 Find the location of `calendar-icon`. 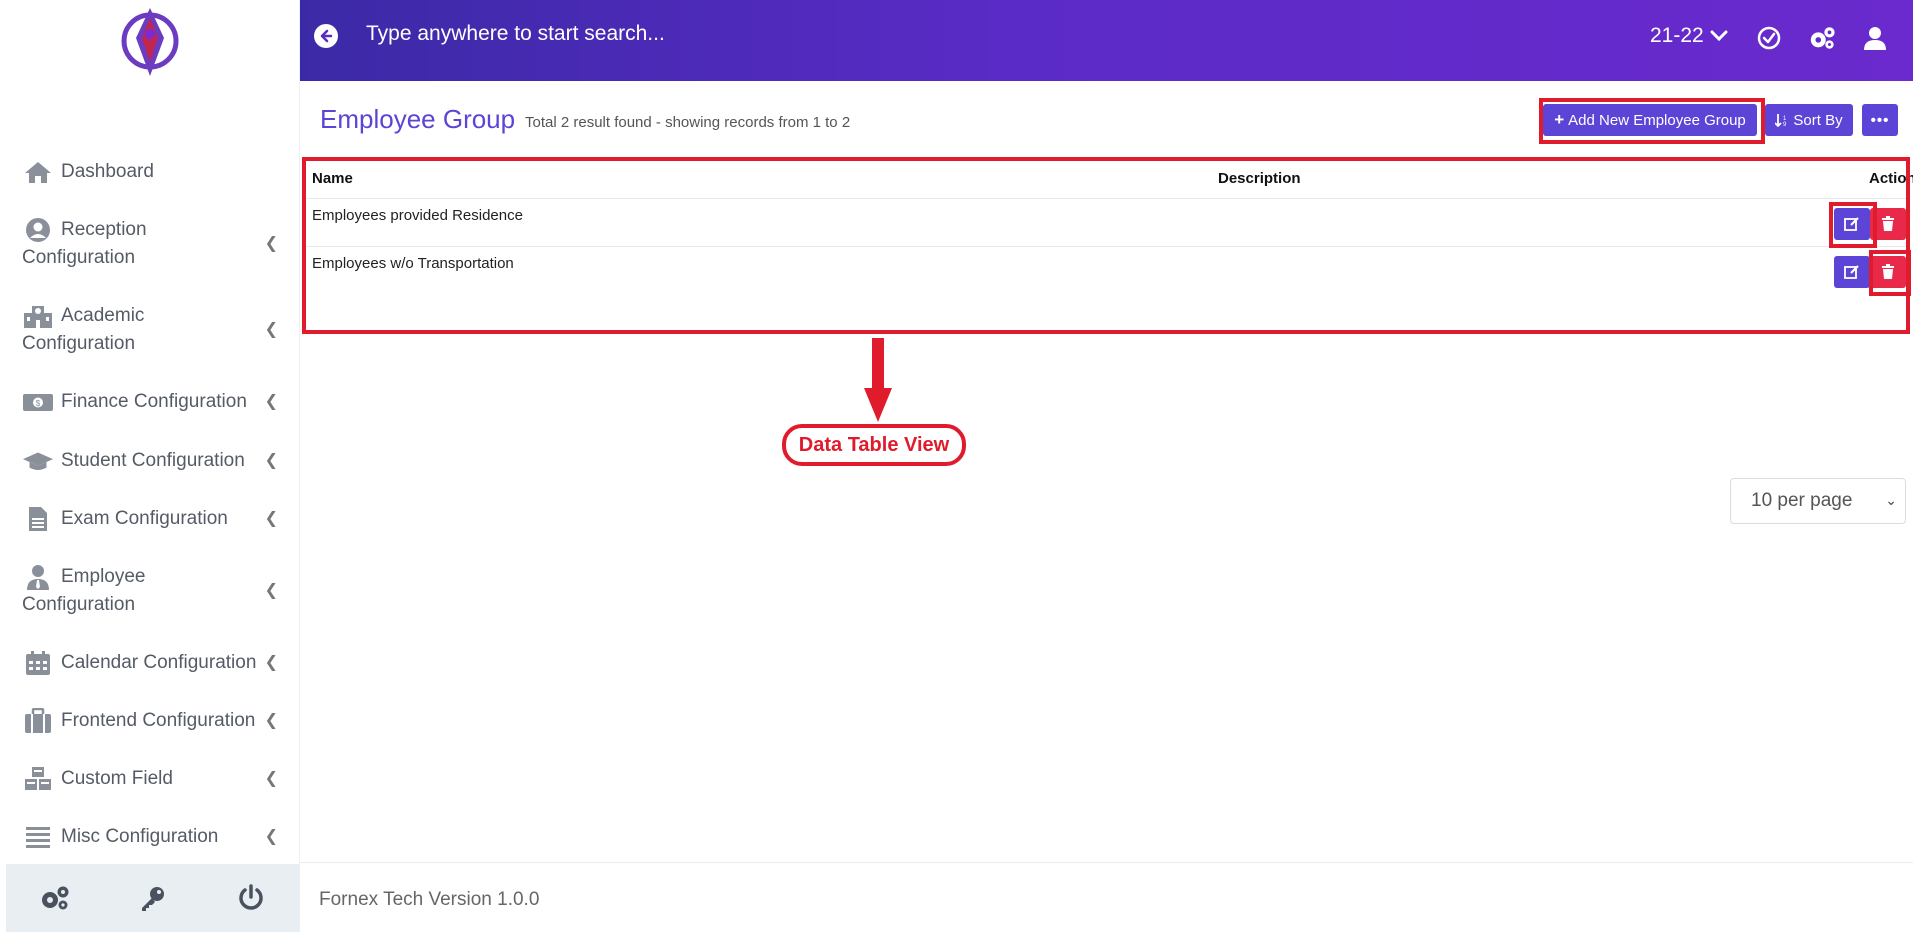

calendar-icon is located at coordinates (38, 663).